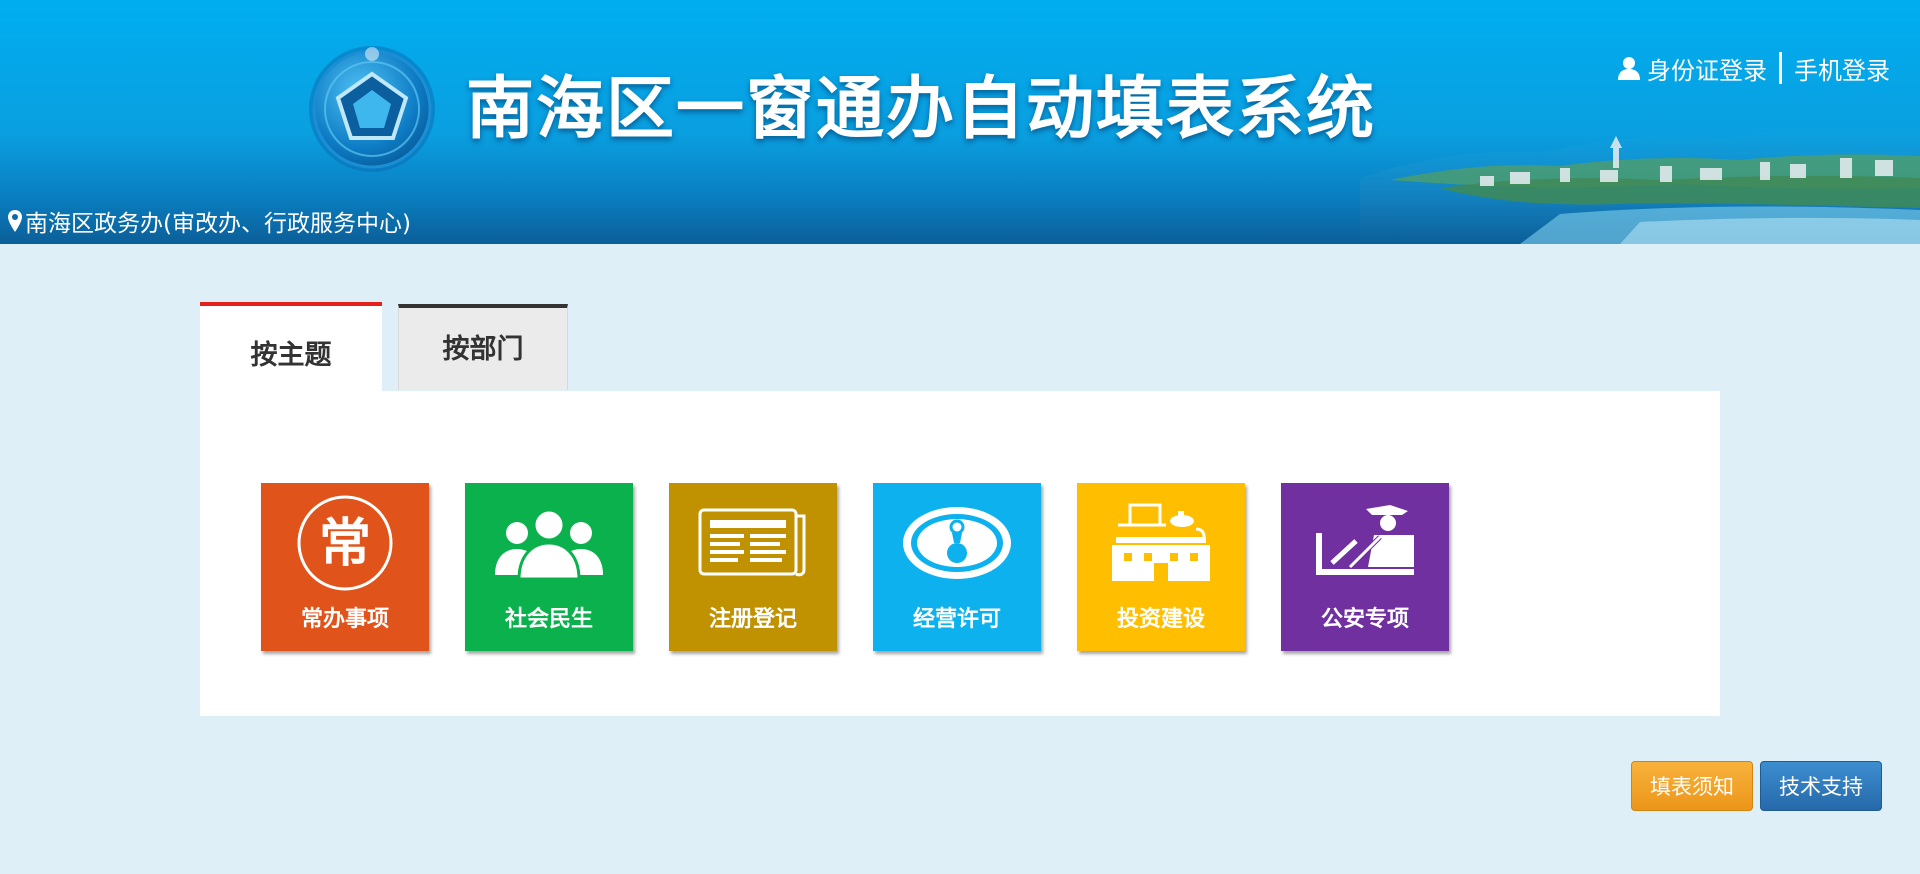  I want to click on tile-social-livelihood: 社会民生, so click(549, 567).